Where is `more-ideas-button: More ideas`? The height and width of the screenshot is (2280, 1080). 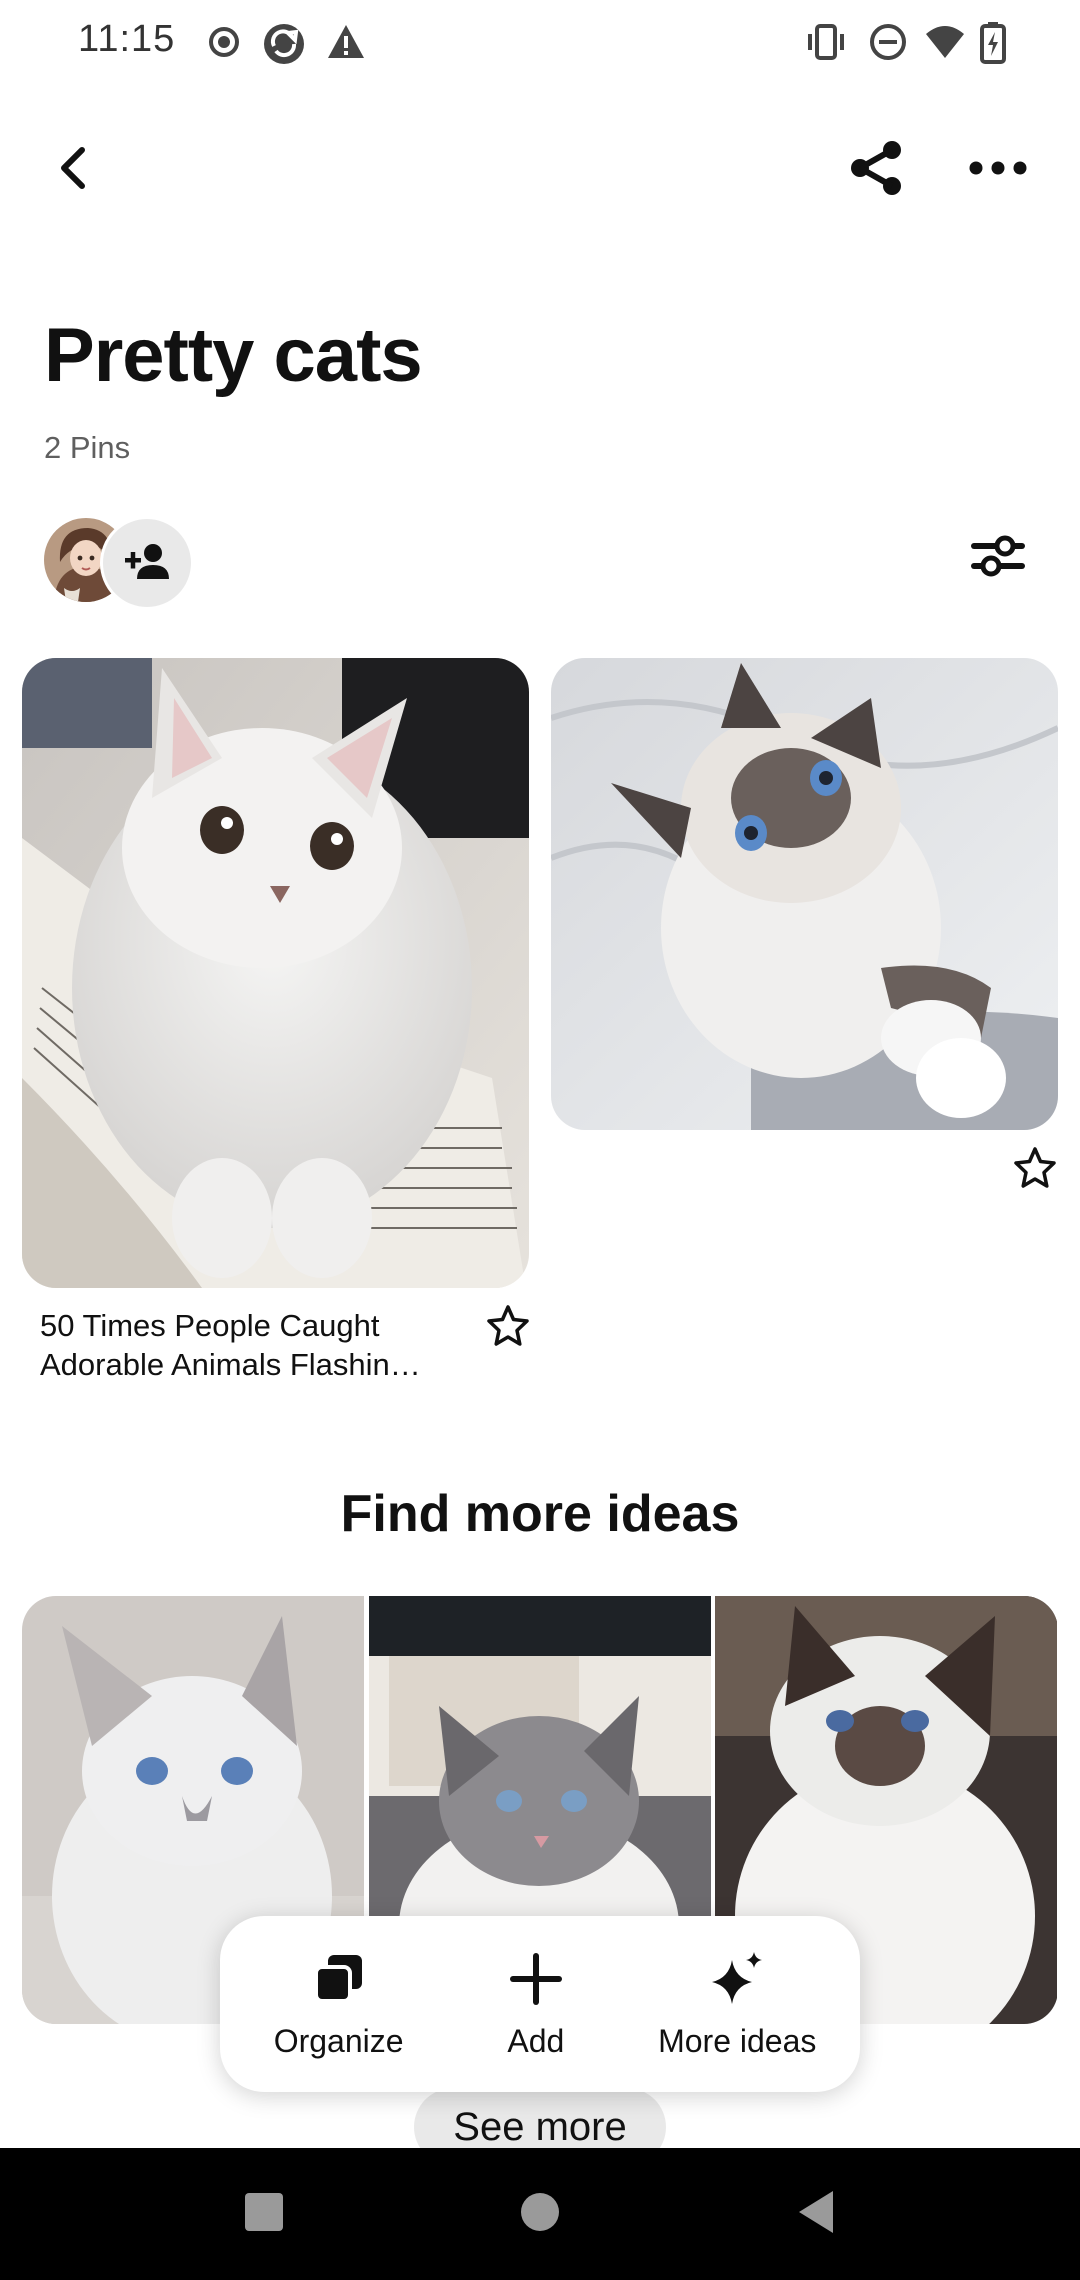
more-ideas-button: More ideas is located at coordinates (737, 2004).